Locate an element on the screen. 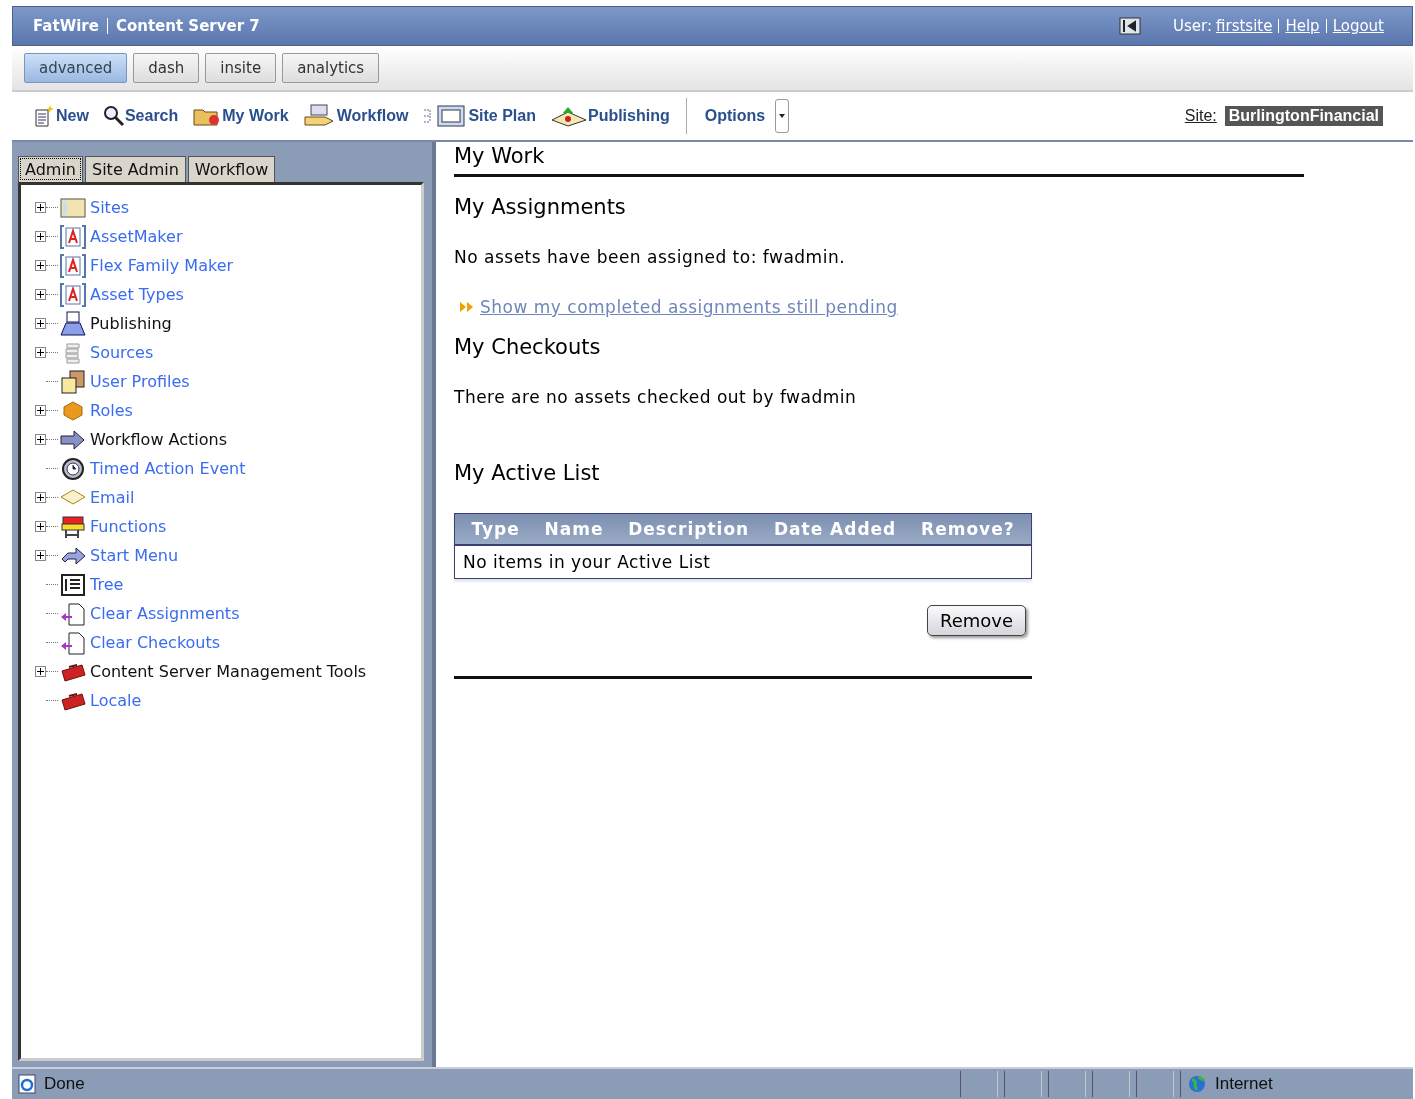 This screenshot has width=1415, height=1099. tree-item: Clear Checkouts is located at coordinates (155, 642).